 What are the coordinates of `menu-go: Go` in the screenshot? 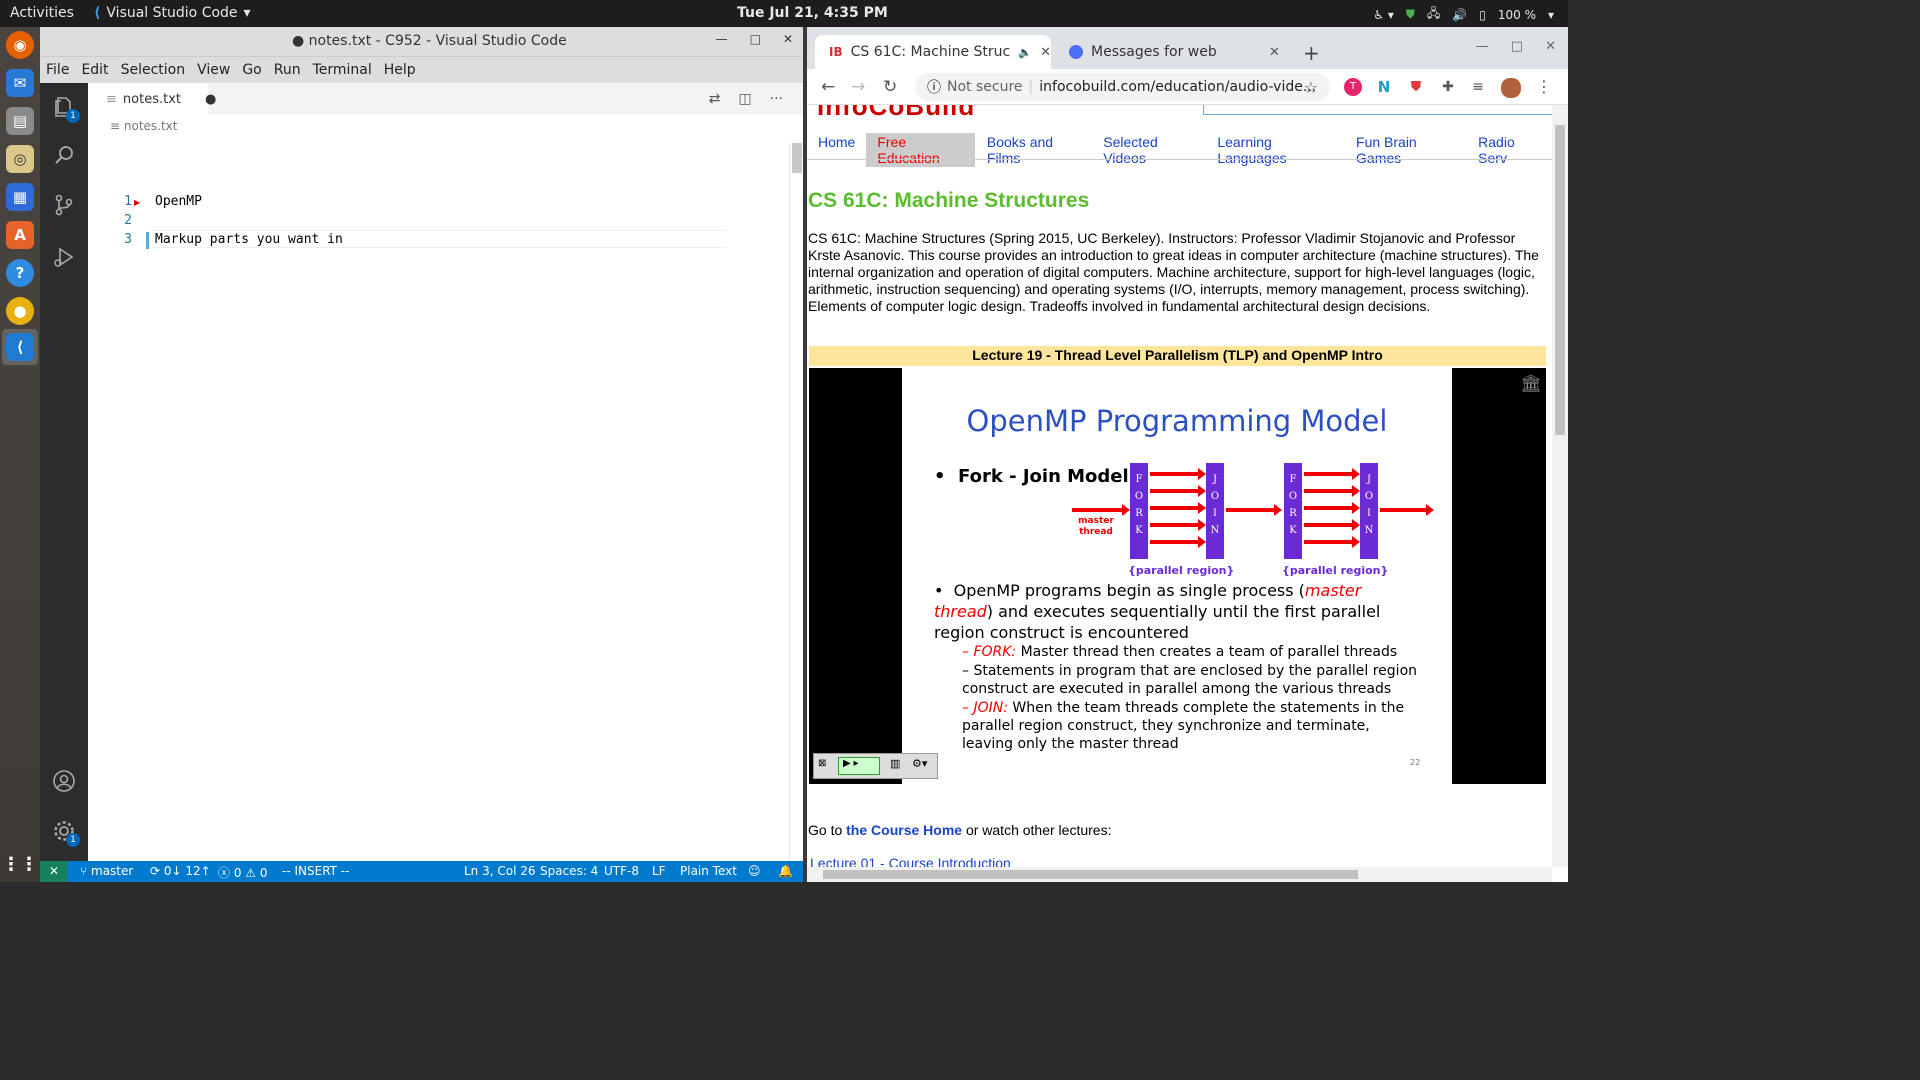 It's located at (251, 70).